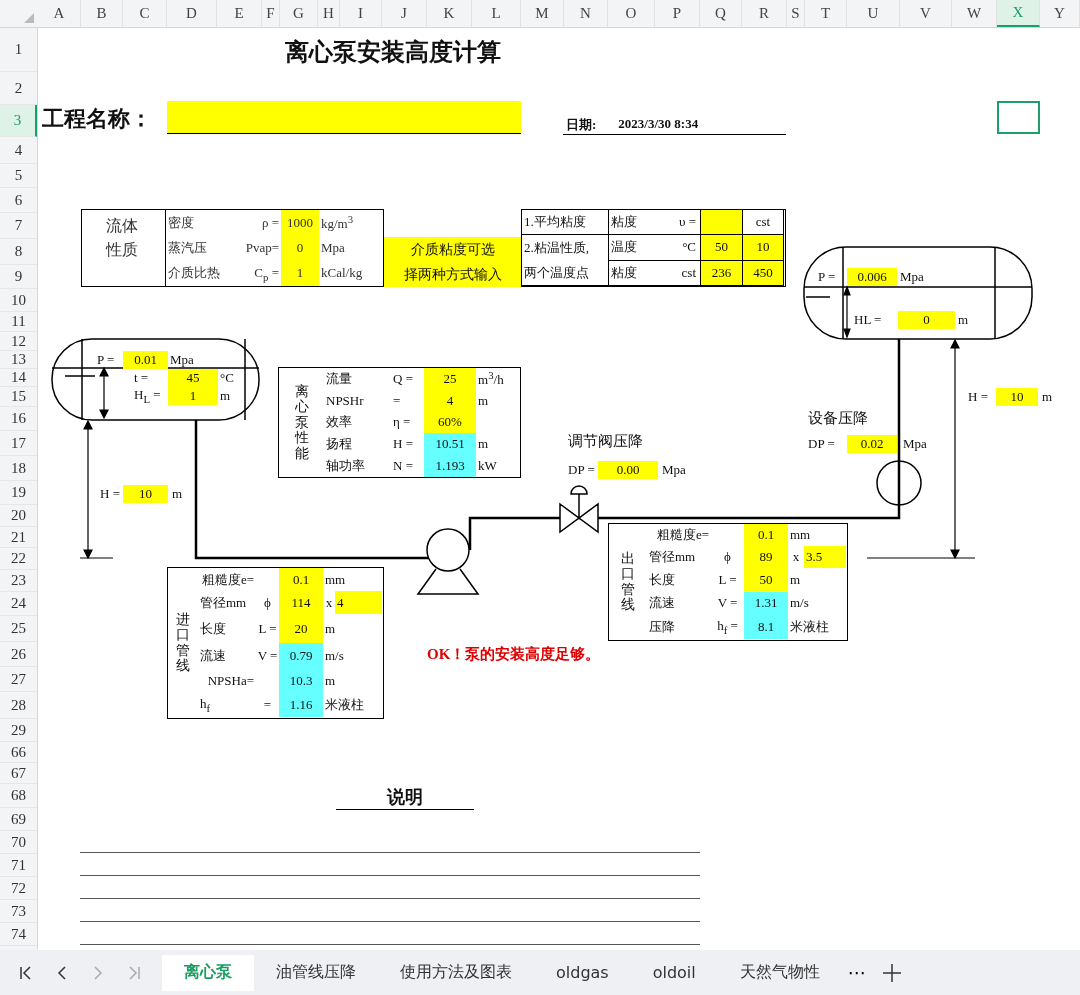 Image resolution: width=1080 pixels, height=995 pixels. I want to click on project-name-field, so click(344, 117).